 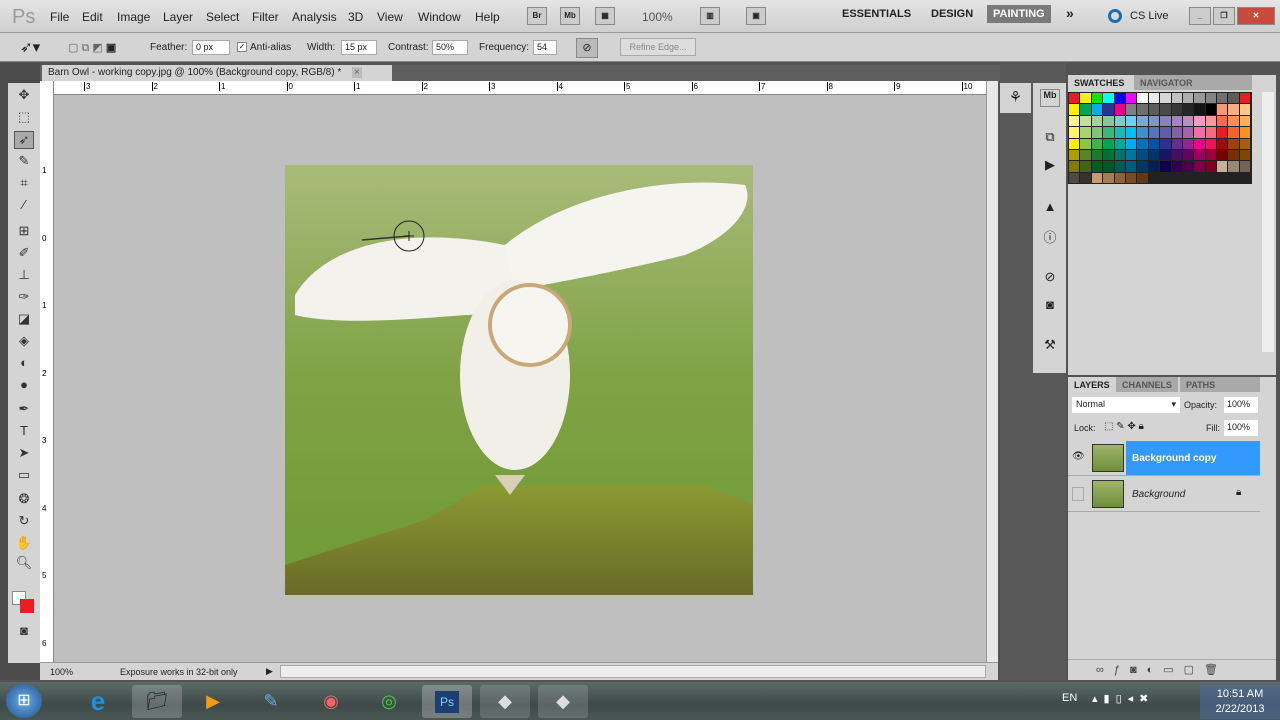 I want to click on tab-swatches: SWATCHES, so click(x=1099, y=82).